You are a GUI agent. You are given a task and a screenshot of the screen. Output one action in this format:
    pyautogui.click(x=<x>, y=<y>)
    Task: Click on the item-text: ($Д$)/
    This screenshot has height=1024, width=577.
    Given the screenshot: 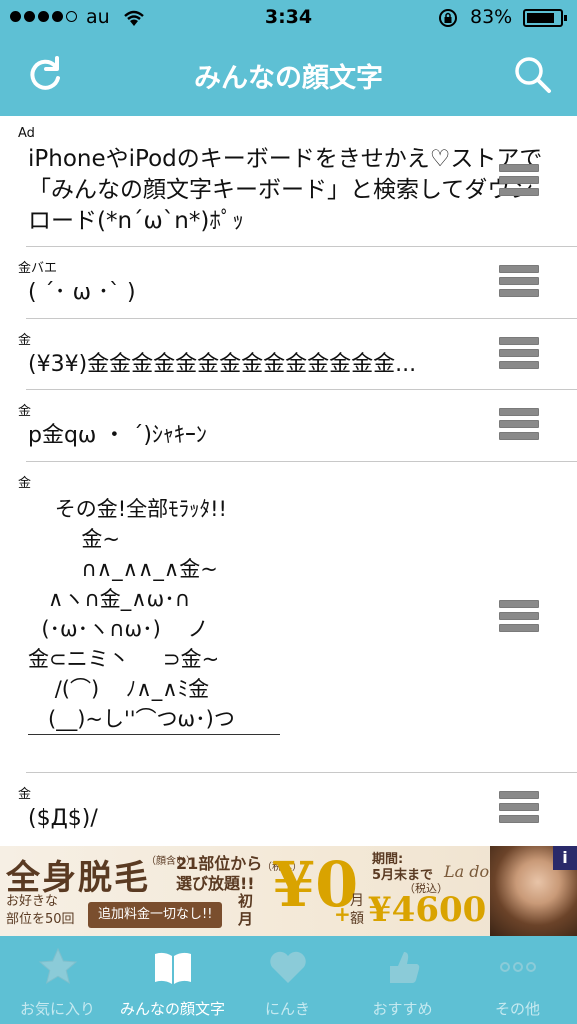 What is the action you would take?
    pyautogui.click(x=63, y=818)
    